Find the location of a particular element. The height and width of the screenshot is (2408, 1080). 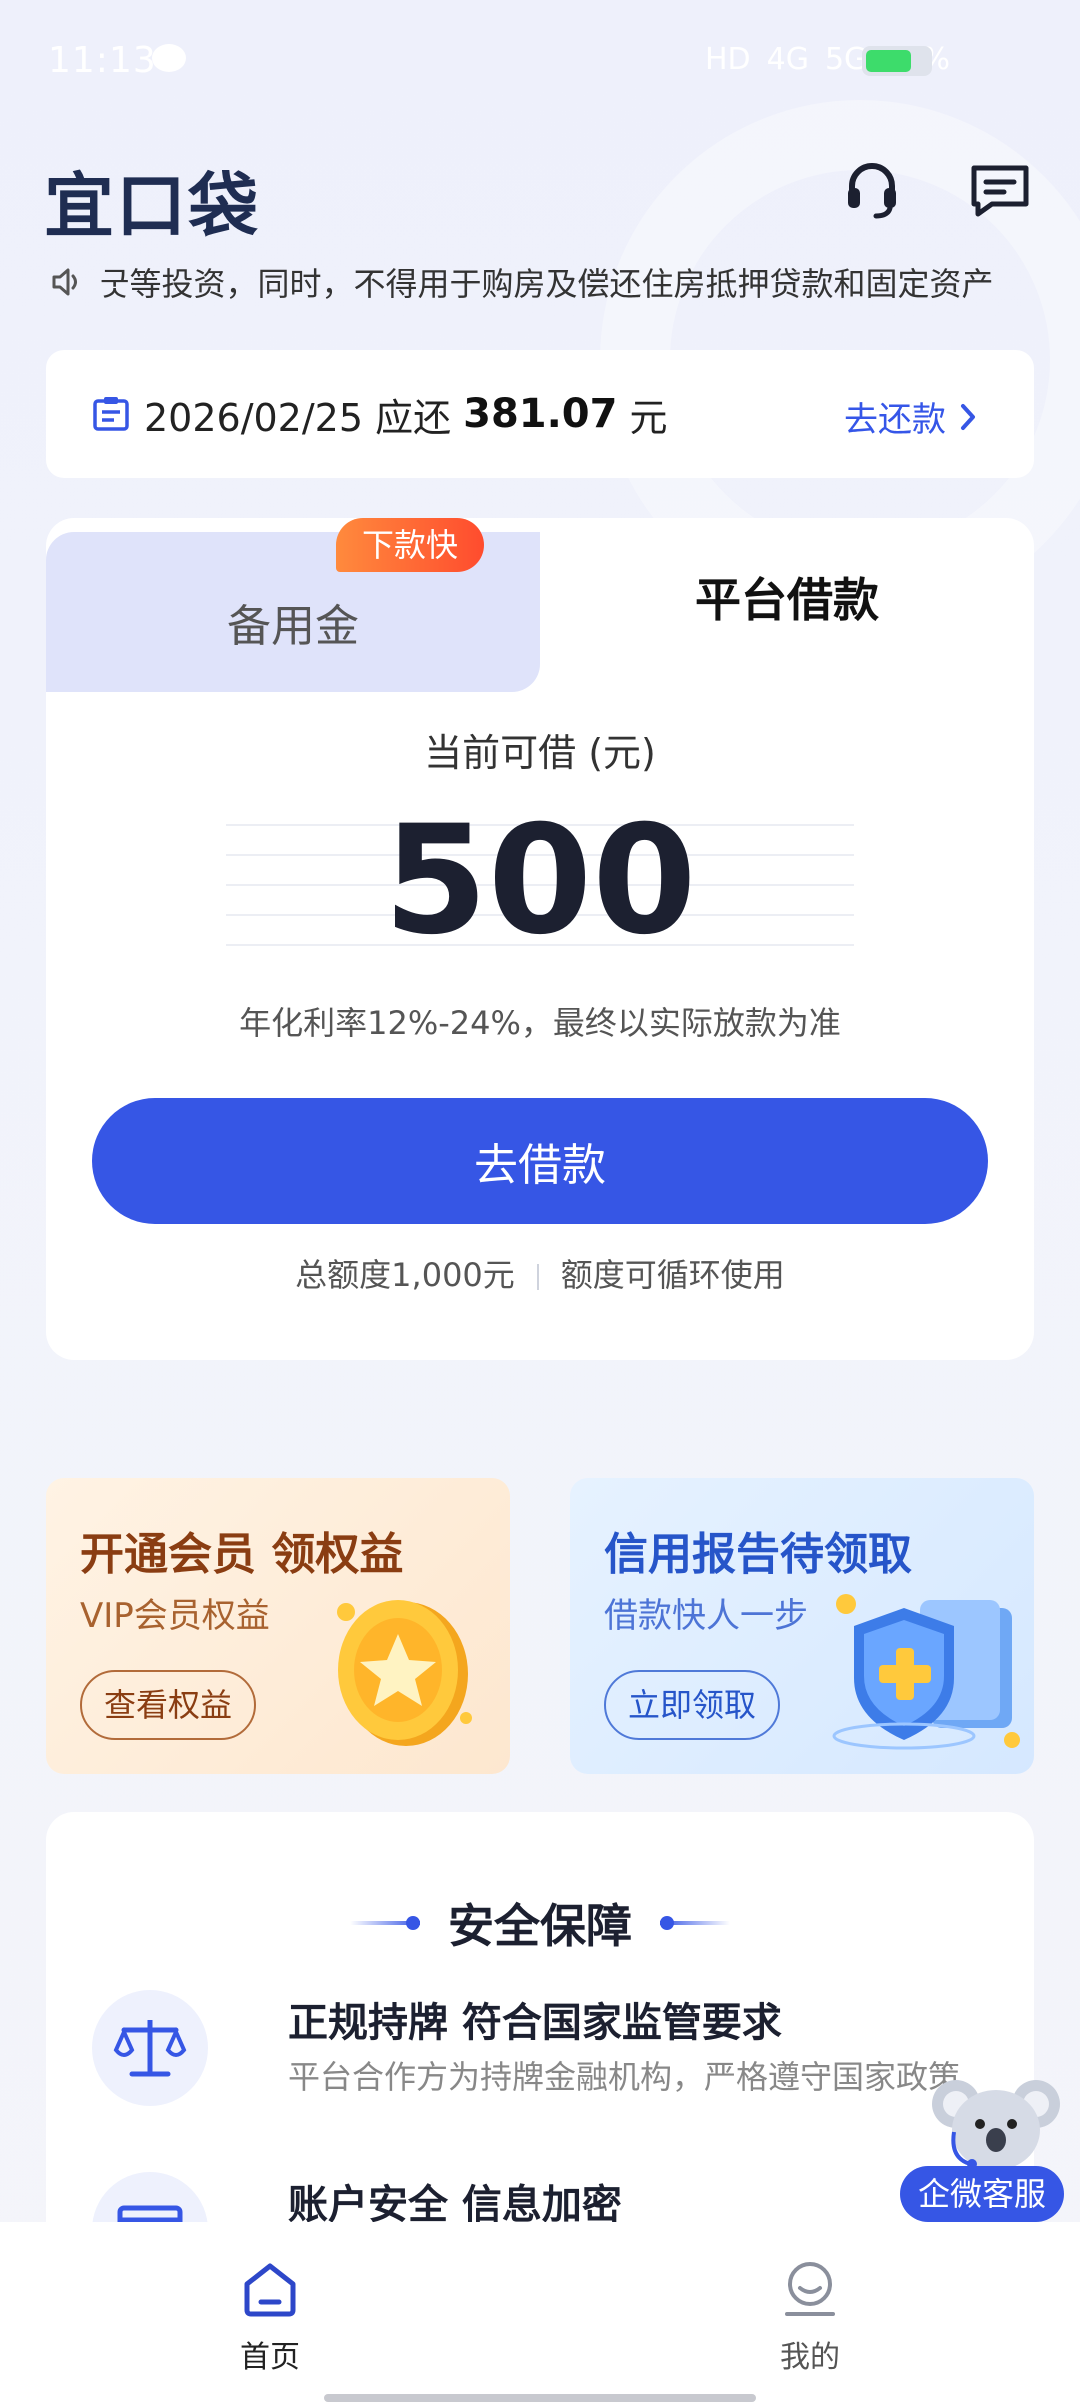

vip-promo-card: 开通会员 领权益 VIP会员权益 查看权益 is located at coordinates (278, 1626).